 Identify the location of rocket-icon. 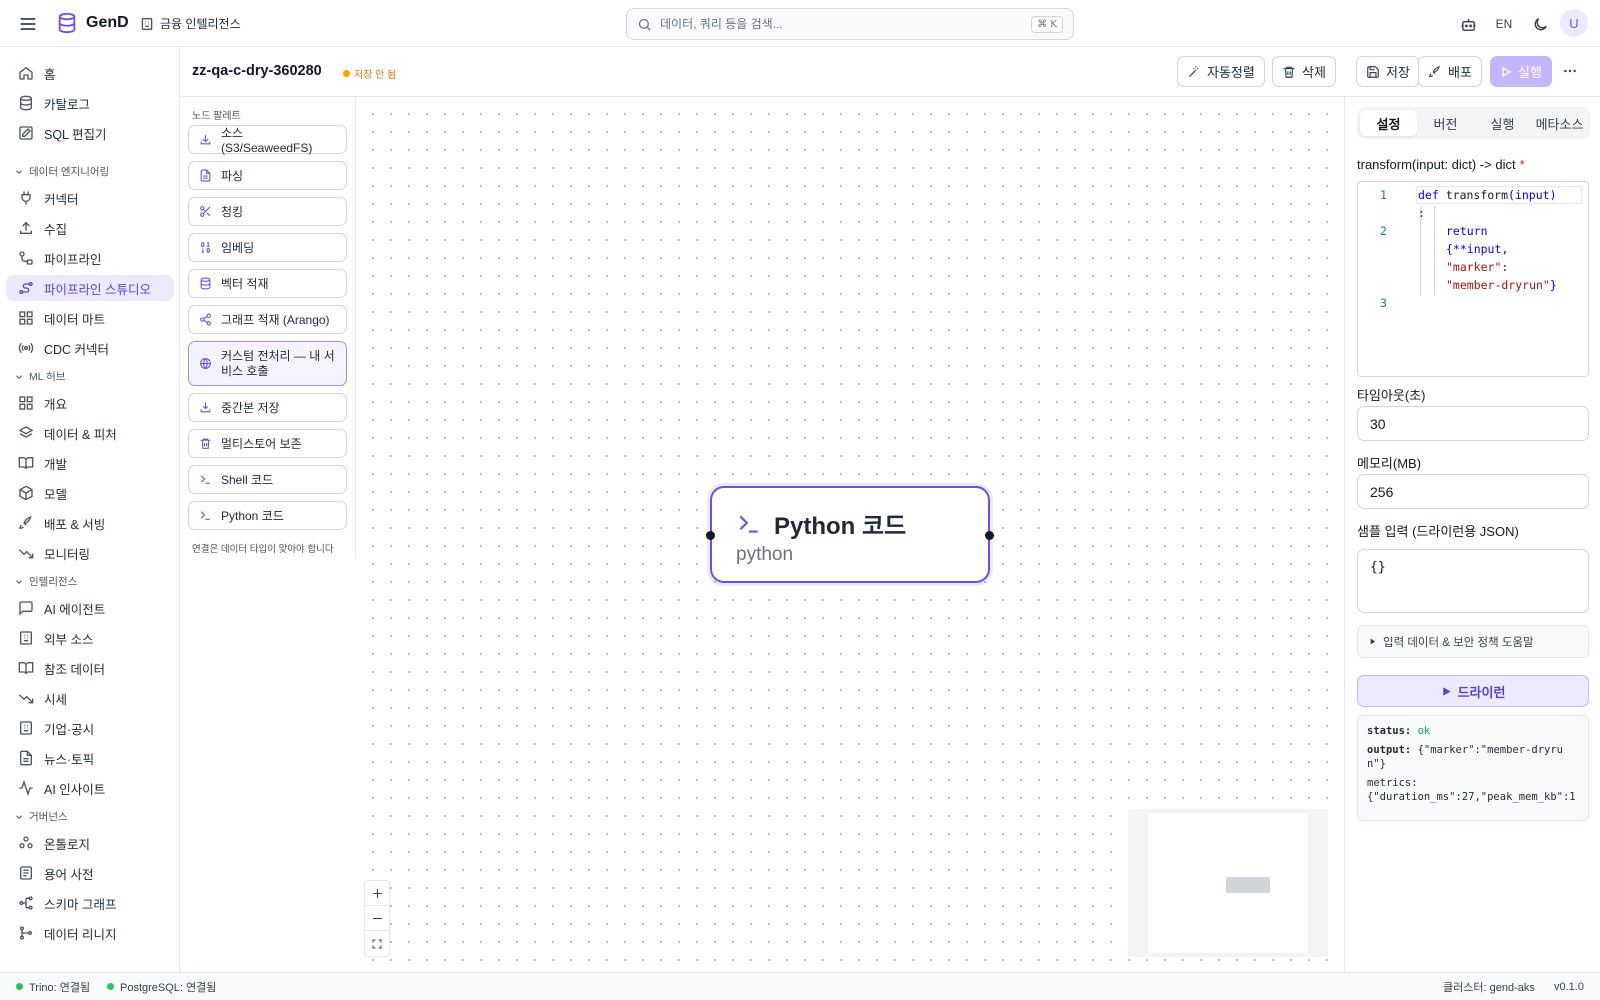
(26, 523).